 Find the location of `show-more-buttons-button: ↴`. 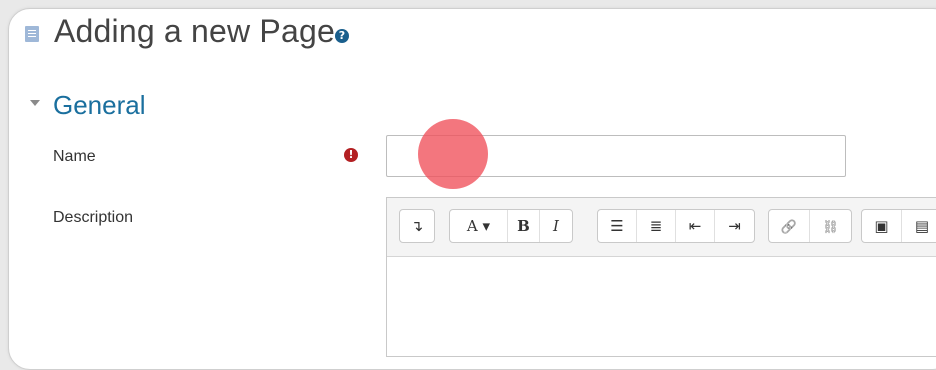

show-more-buttons-button: ↴ is located at coordinates (417, 226).